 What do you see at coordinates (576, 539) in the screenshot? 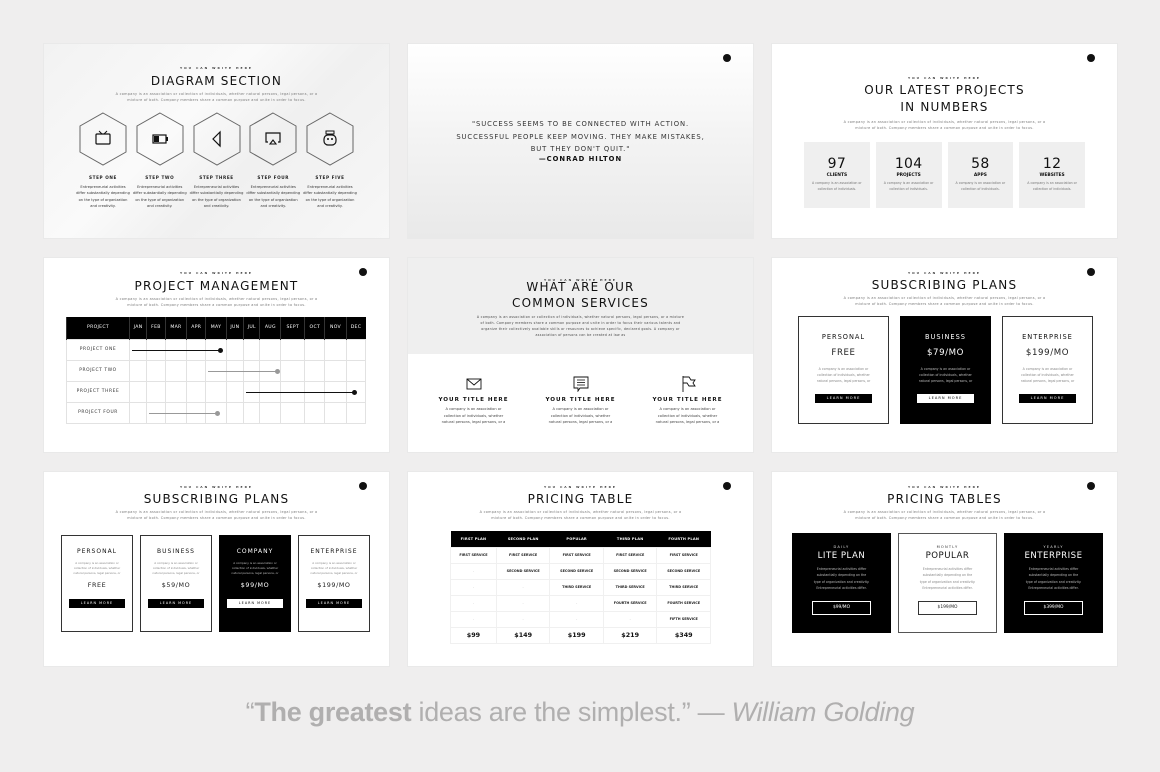
I see `pricing-column-header: POPULAR` at bounding box center [576, 539].